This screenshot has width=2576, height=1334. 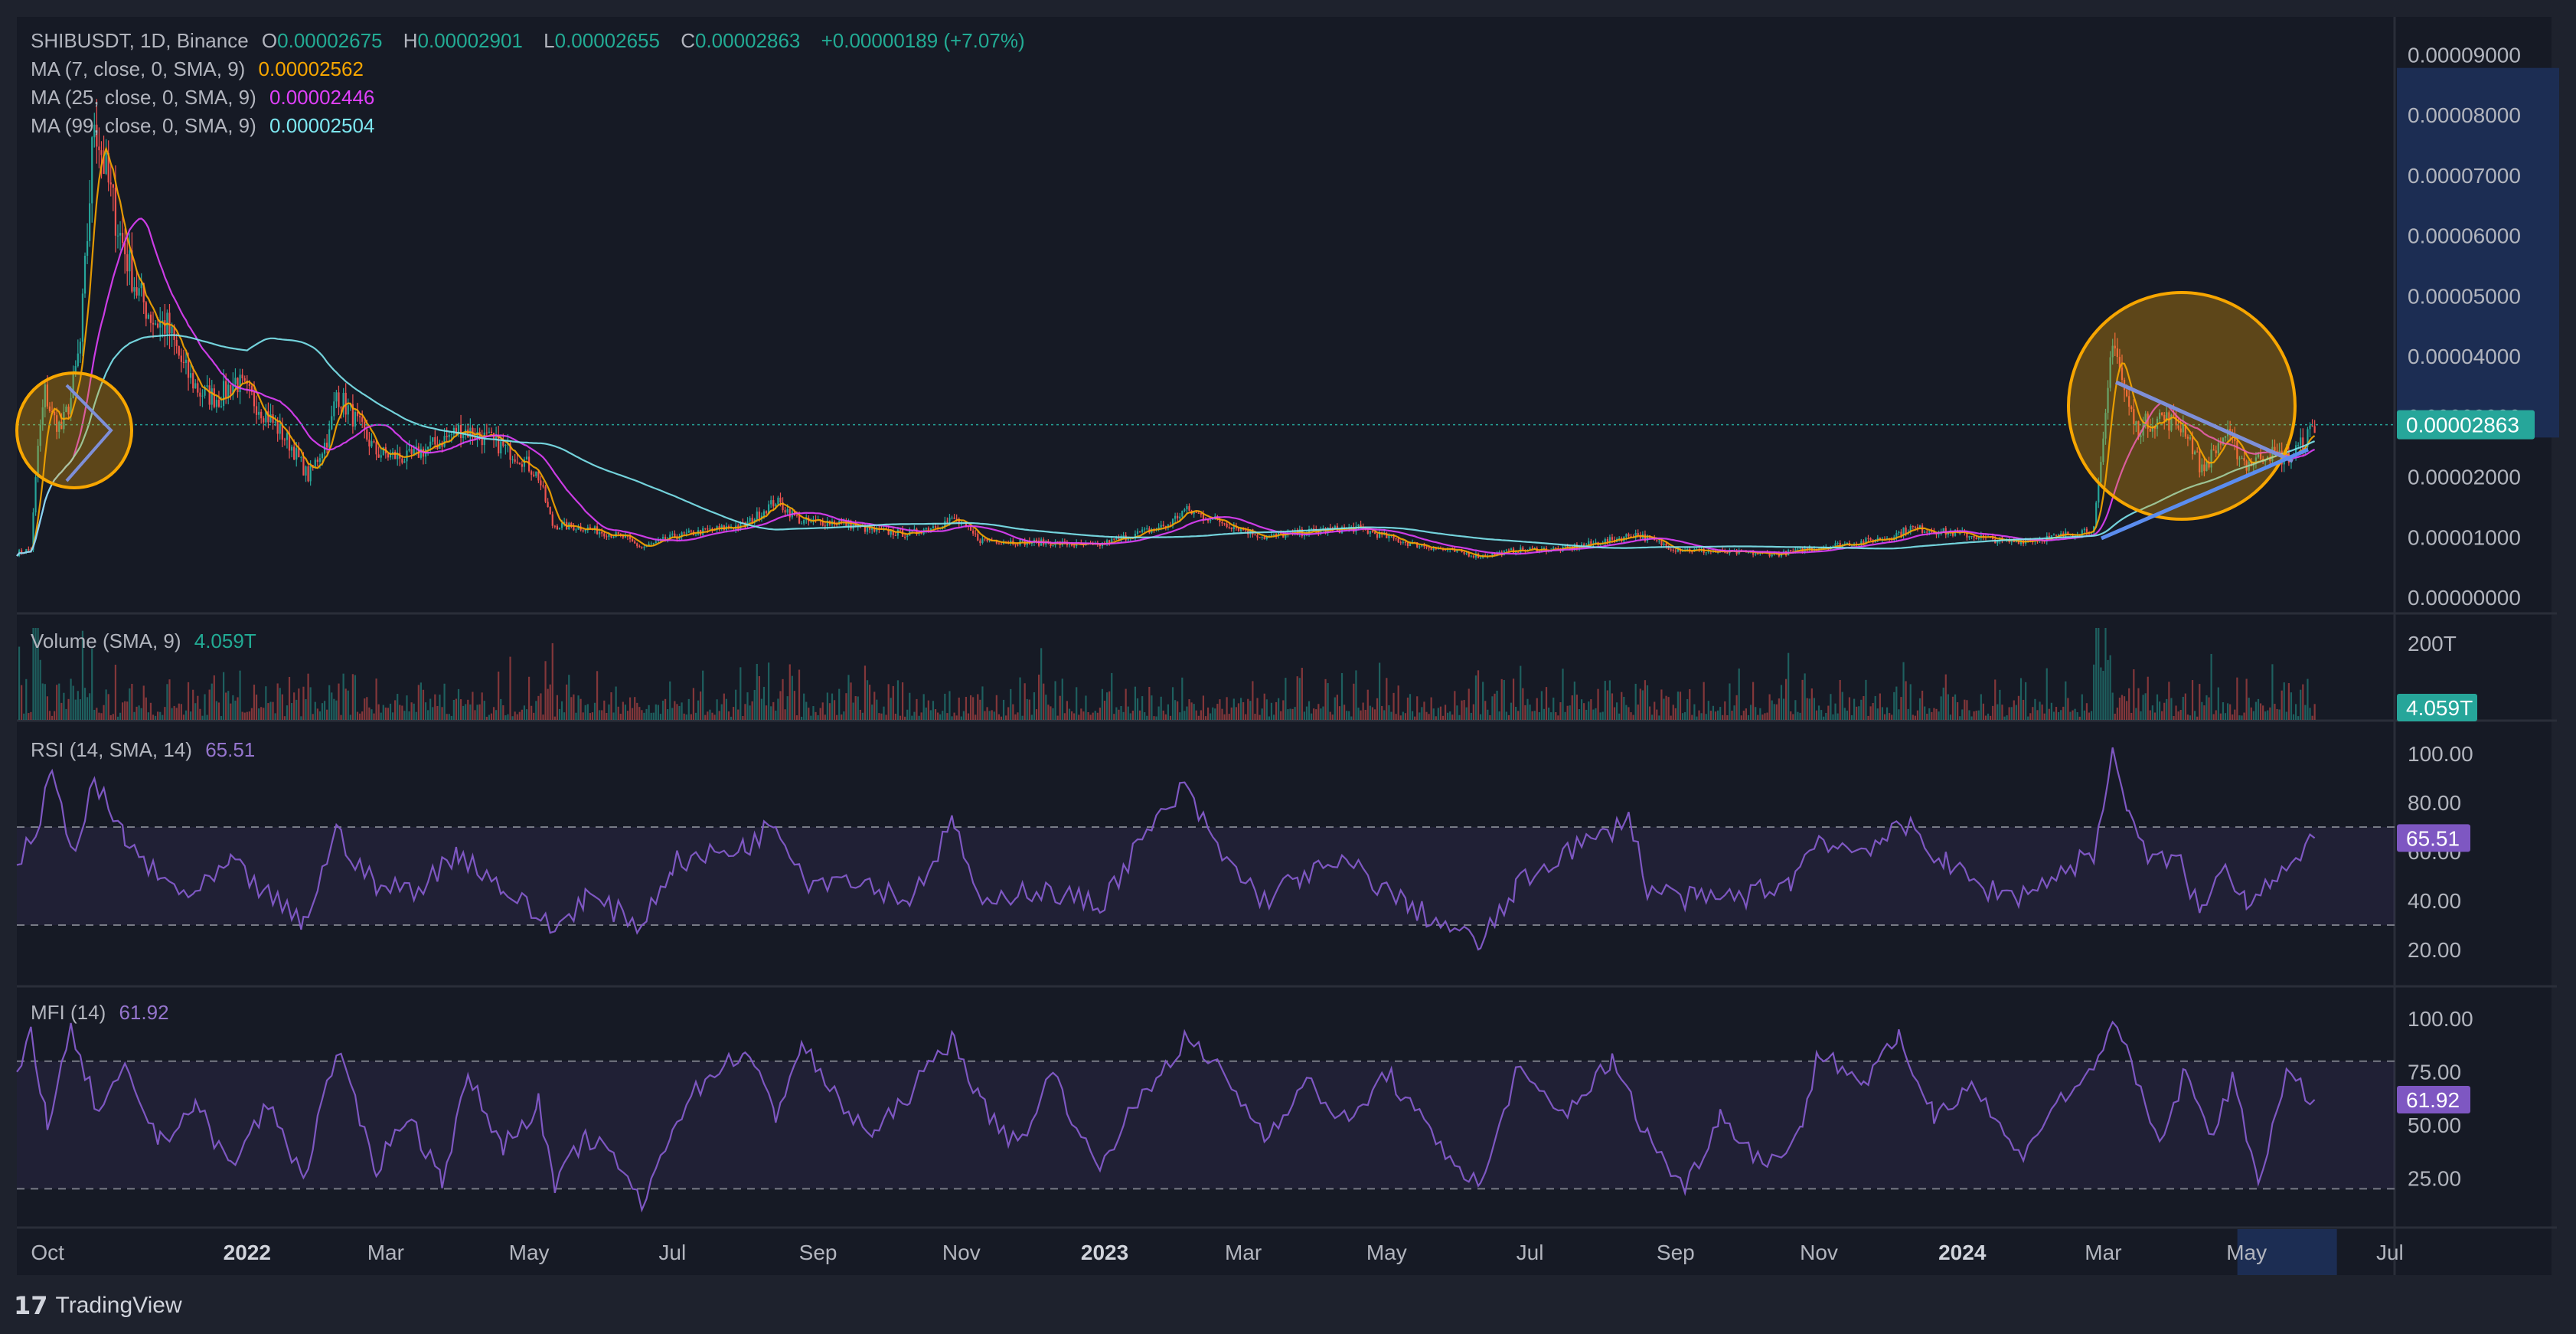 I want to click on symbol-title: SHIBUSDT, 1D, Binance, so click(x=140, y=40).